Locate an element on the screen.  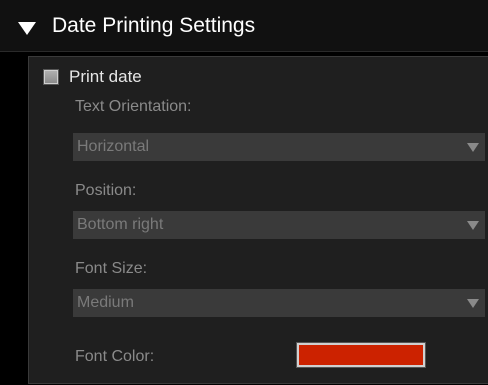
print-date-checkbox is located at coordinates (51, 77).